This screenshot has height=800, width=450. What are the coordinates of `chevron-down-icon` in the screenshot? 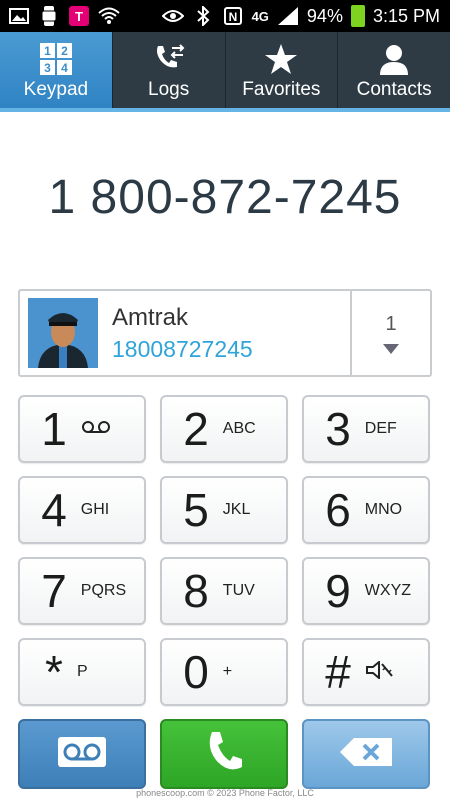 It's located at (391, 348).